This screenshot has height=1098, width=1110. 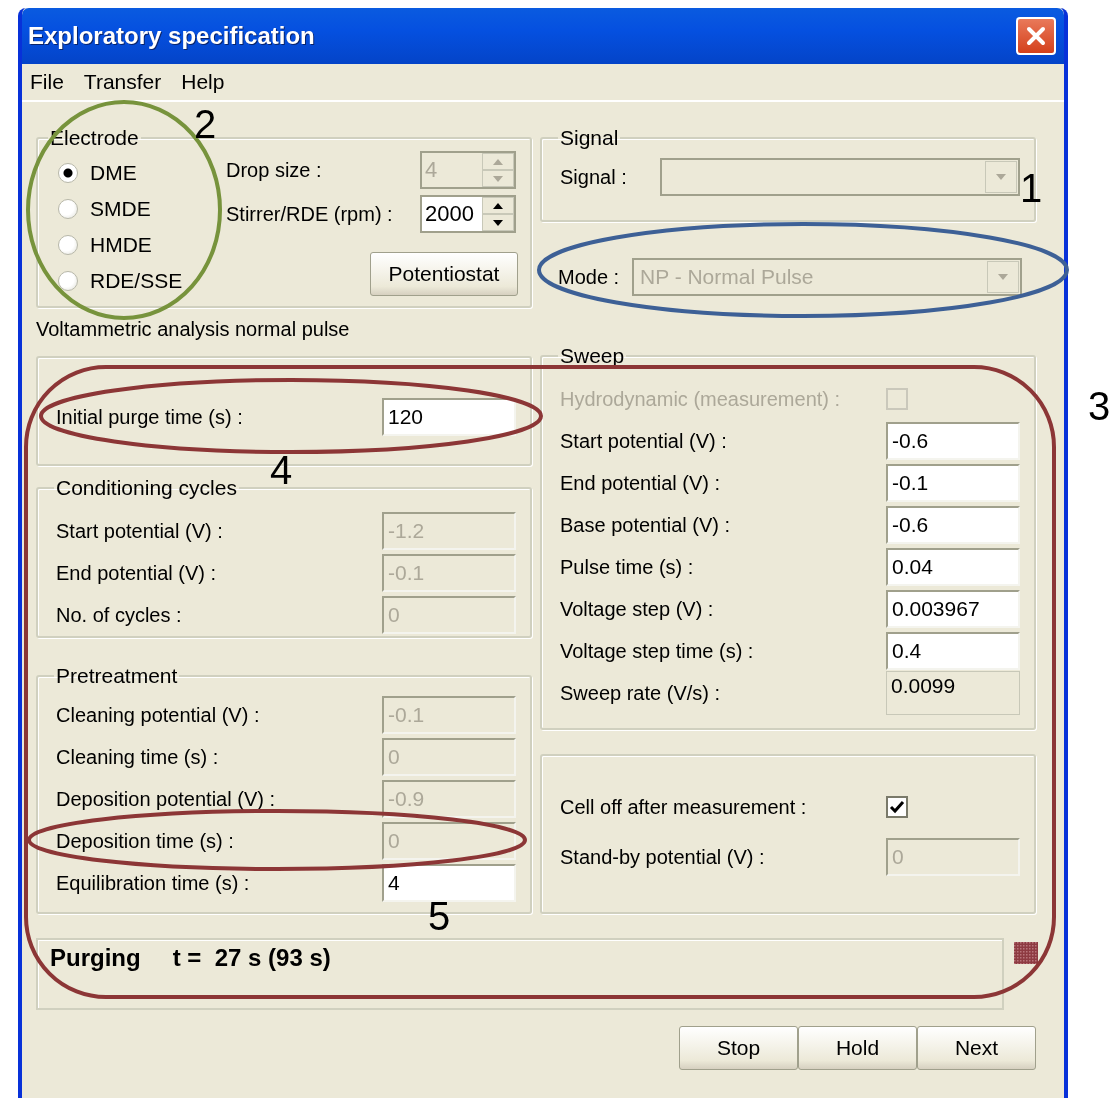 What do you see at coordinates (645, 525) in the screenshot?
I see `field-label: Base potential (V) :` at bounding box center [645, 525].